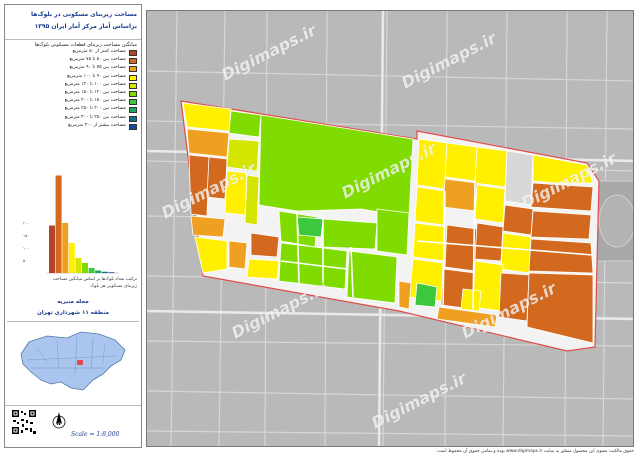 This screenshot has width=643, height=461. What do you see at coordinates (73, 302) in the screenshot?
I see `location-title: محله منیریه` at bounding box center [73, 302].